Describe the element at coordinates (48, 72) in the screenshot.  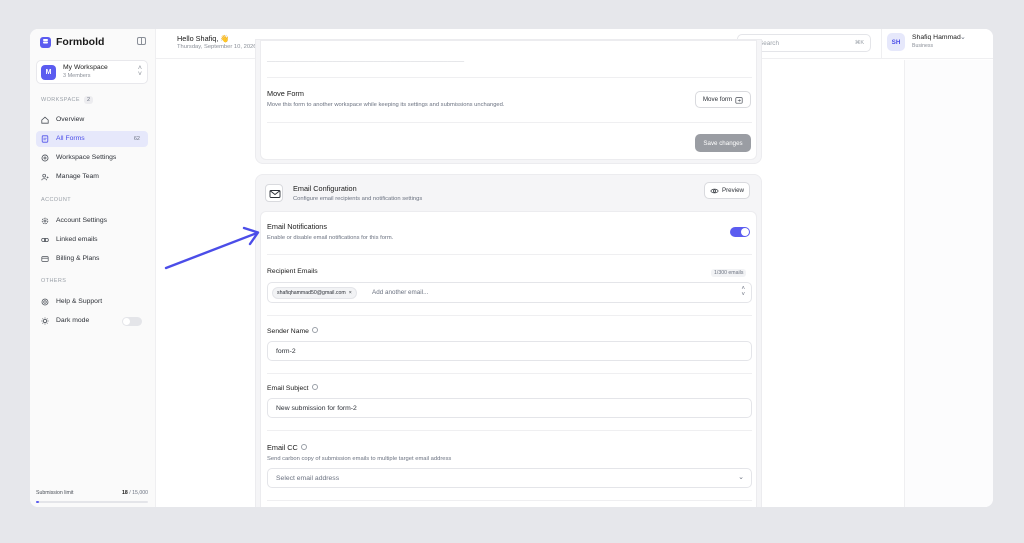
I see `workspace-avatar: M` at that location.